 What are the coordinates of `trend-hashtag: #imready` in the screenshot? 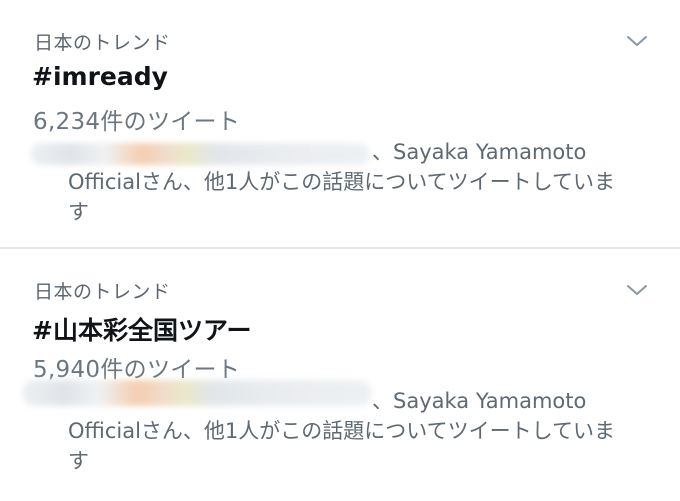 It's located at (100, 76).